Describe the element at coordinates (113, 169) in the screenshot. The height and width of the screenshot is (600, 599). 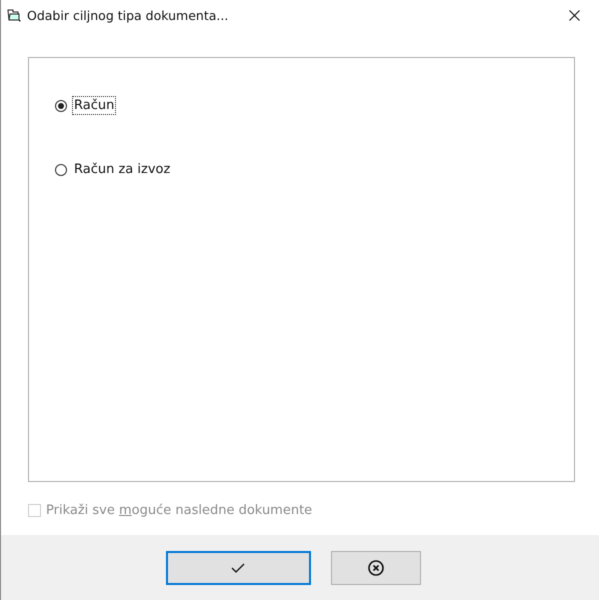
I see `radio-option: Račun za izvoz` at that location.